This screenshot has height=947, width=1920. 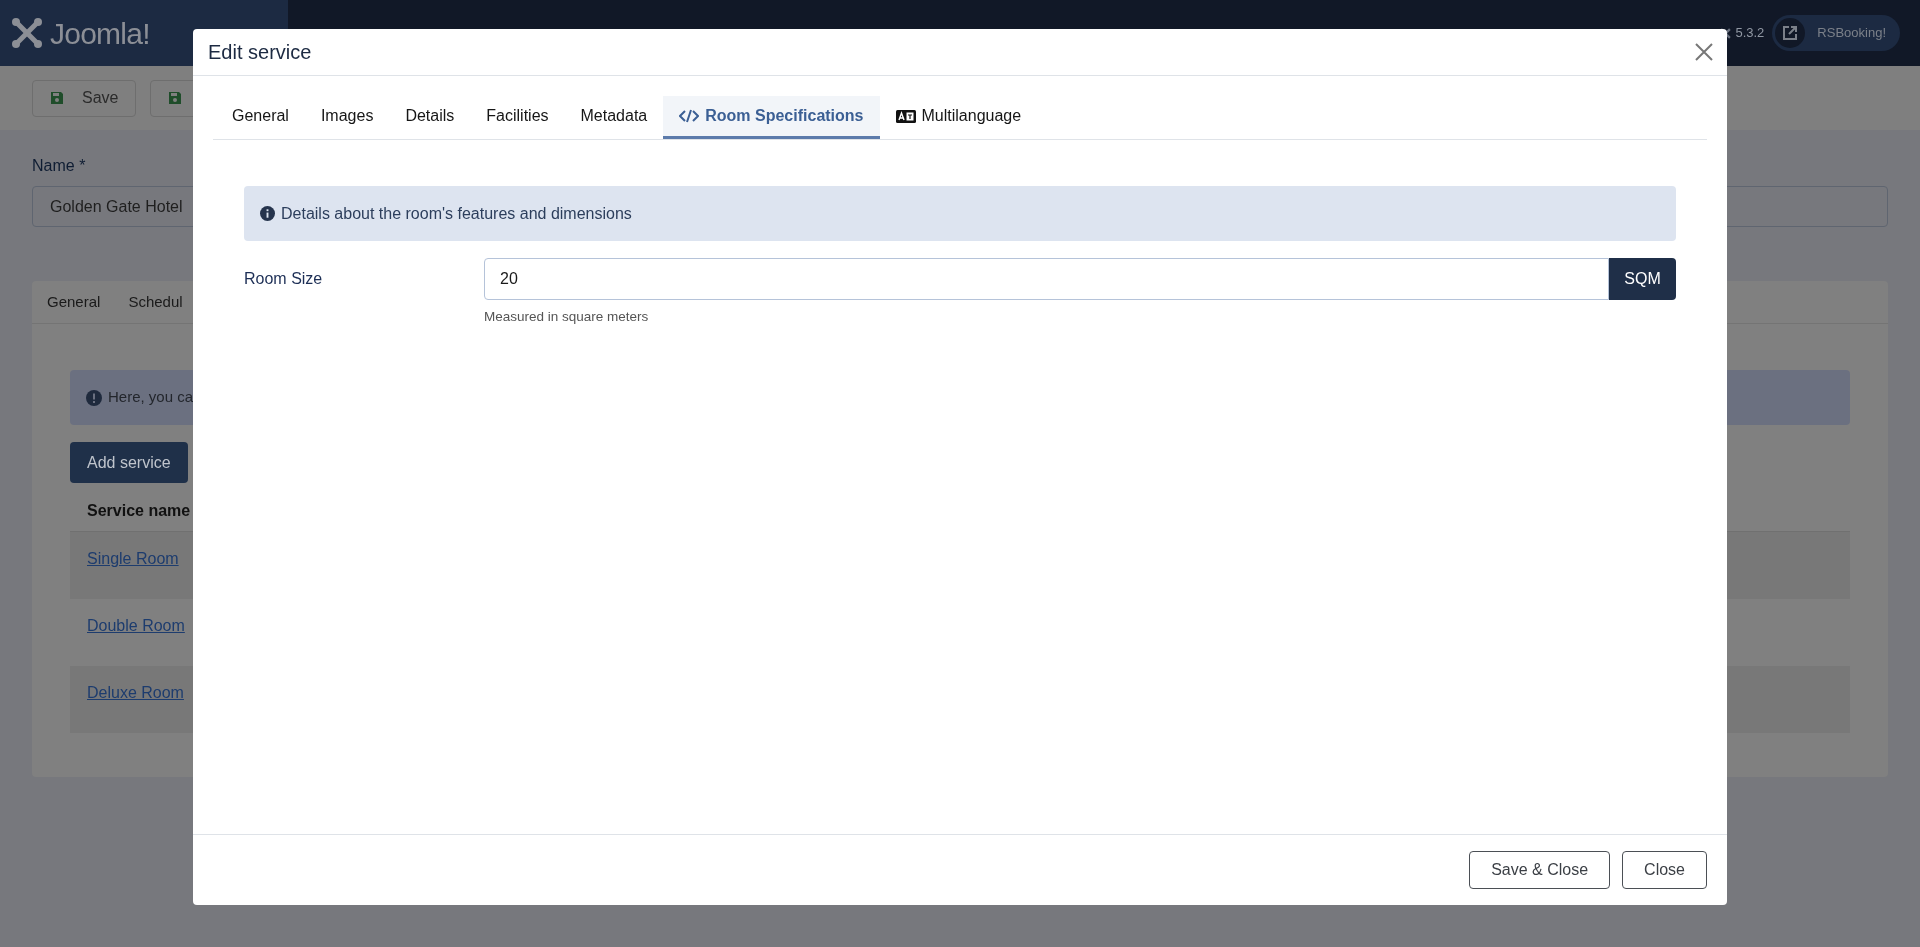 I want to click on dialog-button: Close, so click(x=1664, y=870).